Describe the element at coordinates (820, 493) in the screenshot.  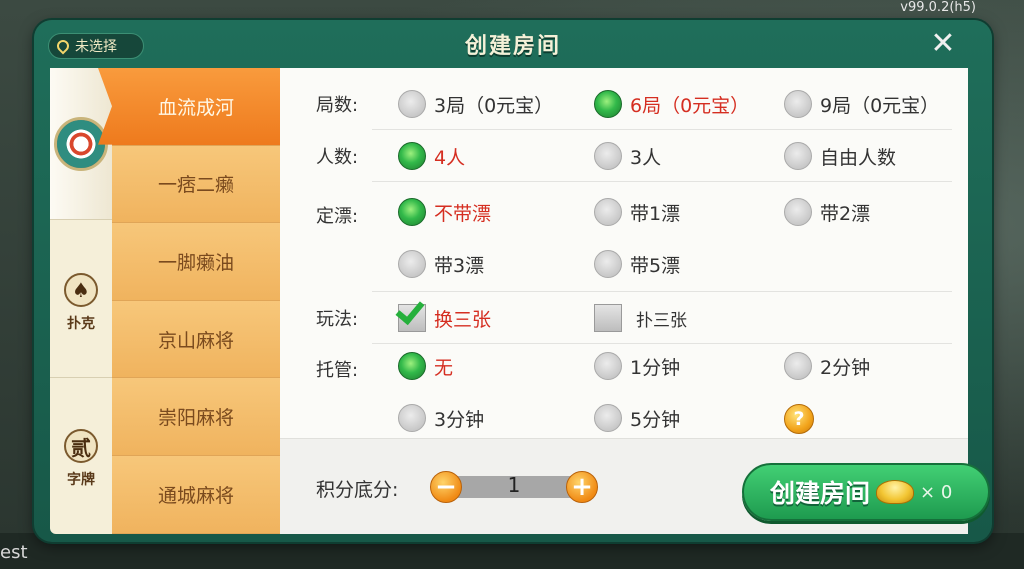
I see `create-room-label: 创建房间` at that location.